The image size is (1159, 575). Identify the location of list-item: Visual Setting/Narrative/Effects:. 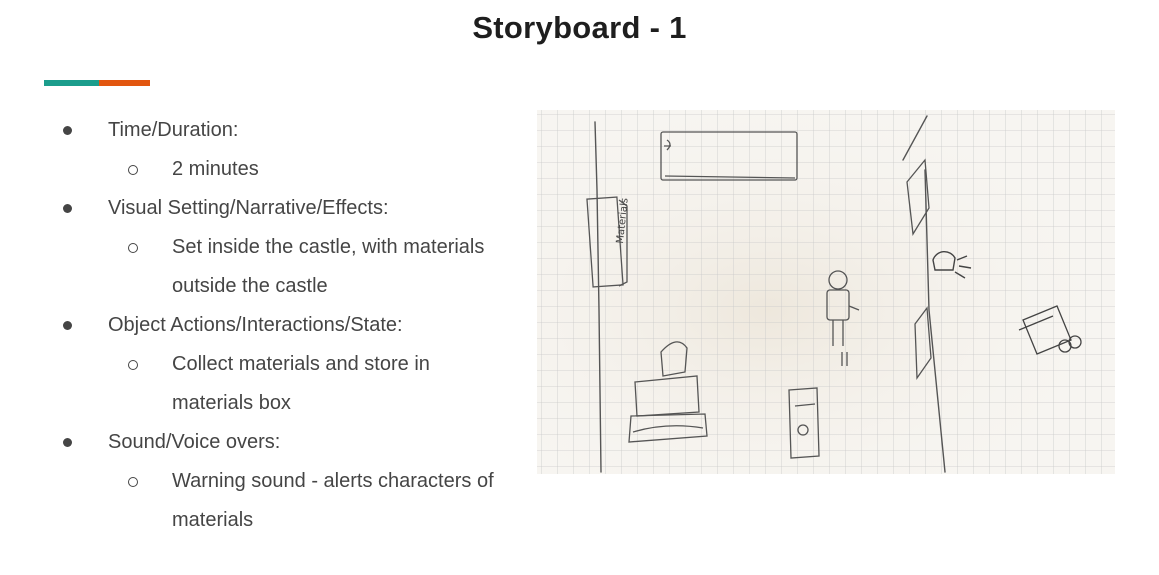
(265, 208).